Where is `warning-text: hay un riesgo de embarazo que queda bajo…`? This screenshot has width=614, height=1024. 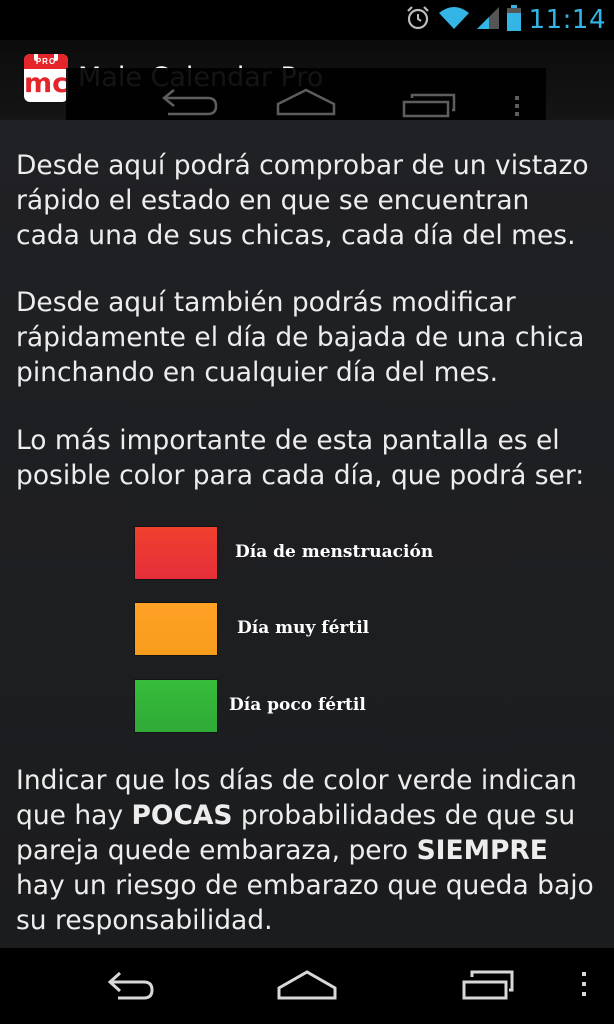 warning-text: hay un riesgo de embarazo que queda bajo… is located at coordinates (305, 903).